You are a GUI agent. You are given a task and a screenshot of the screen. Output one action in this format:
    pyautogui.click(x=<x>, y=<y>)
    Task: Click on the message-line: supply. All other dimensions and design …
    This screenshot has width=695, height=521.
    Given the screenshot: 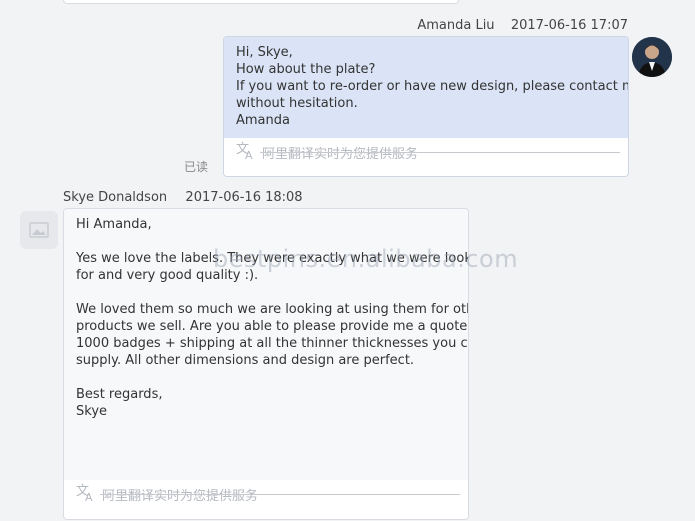 What is the action you would take?
    pyautogui.click(x=245, y=360)
    